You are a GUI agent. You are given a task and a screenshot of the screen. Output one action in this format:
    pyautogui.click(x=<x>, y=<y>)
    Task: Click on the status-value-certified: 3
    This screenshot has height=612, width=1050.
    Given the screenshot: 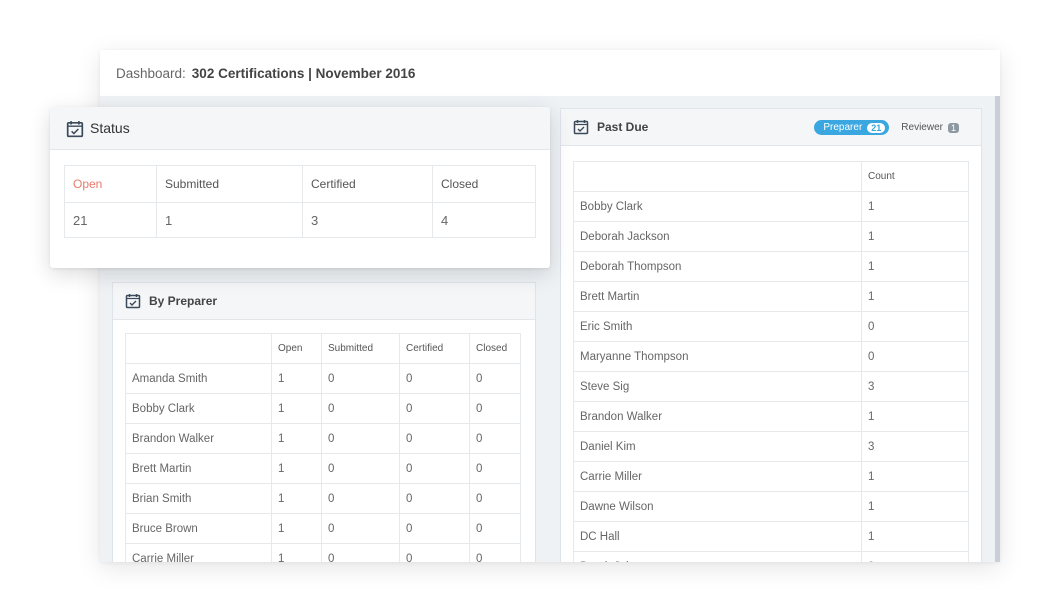 What is the action you would take?
    pyautogui.click(x=367, y=220)
    